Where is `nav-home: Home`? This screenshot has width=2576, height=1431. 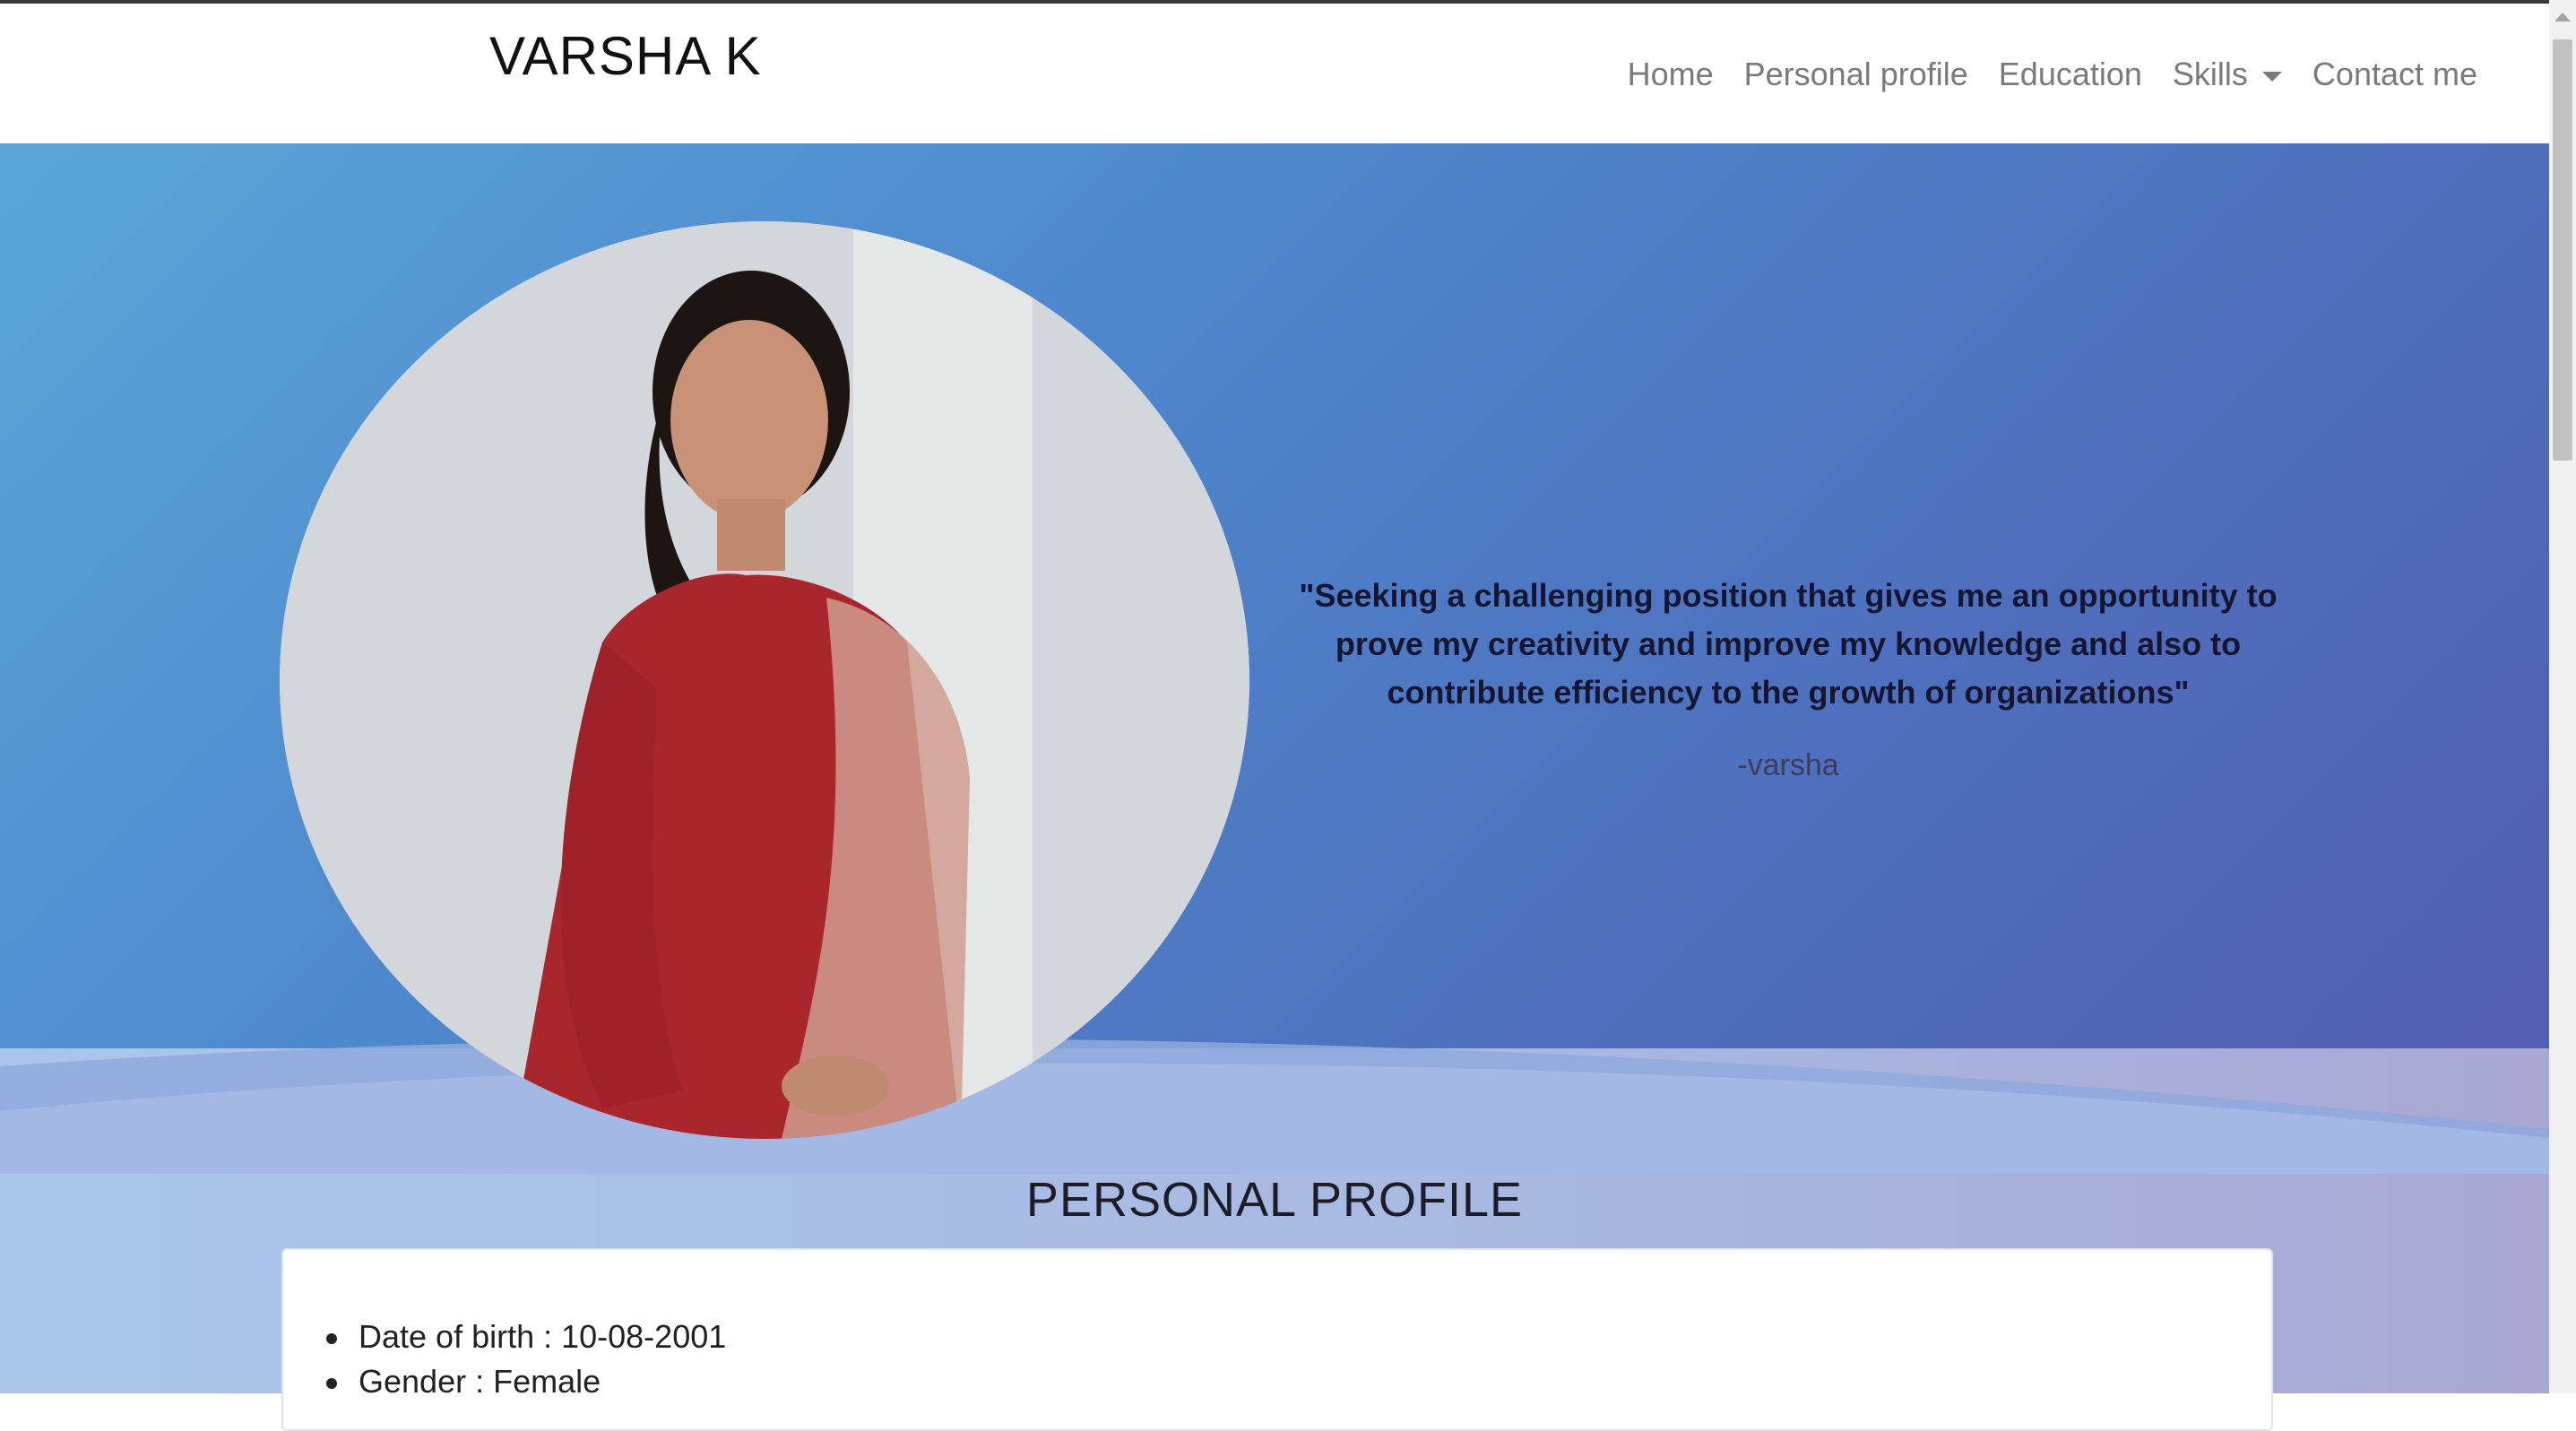
nav-home: Home is located at coordinates (1671, 74).